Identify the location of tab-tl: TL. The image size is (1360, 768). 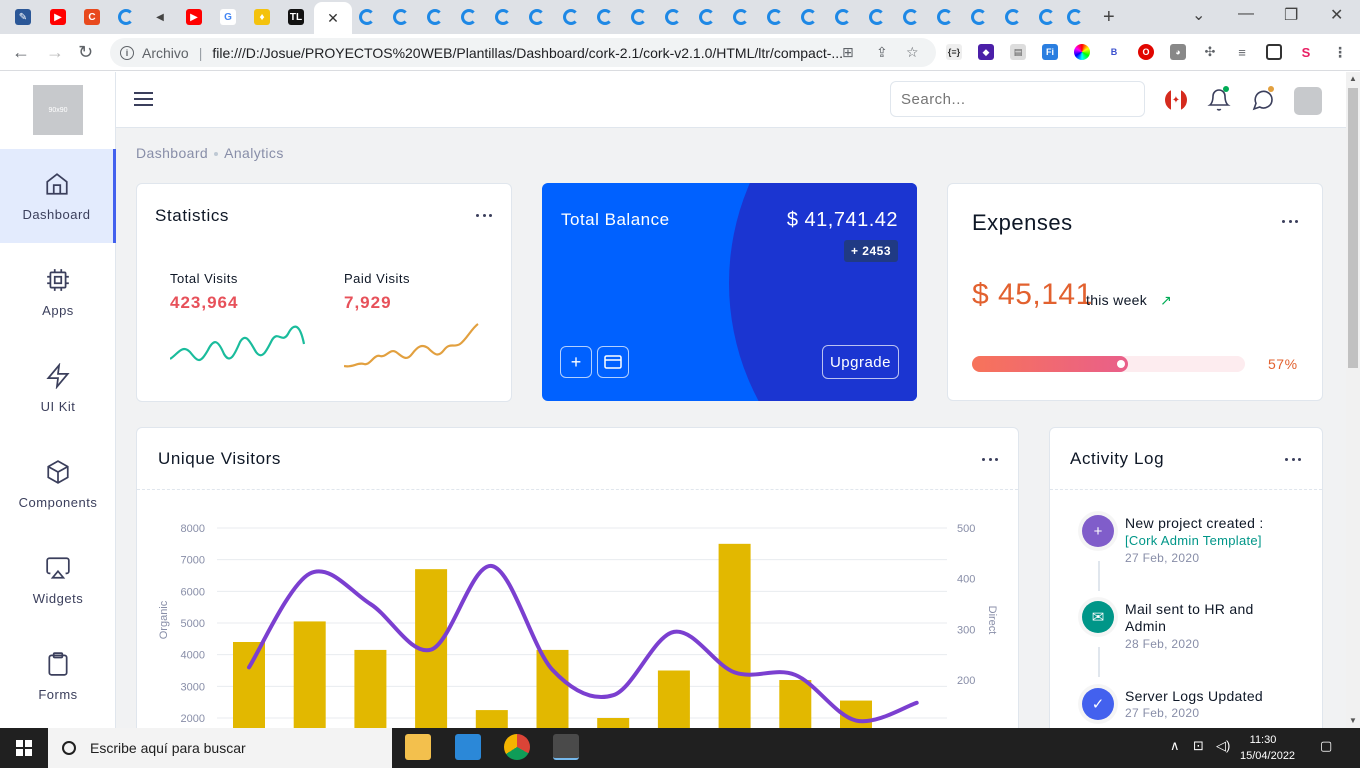
(296, 17).